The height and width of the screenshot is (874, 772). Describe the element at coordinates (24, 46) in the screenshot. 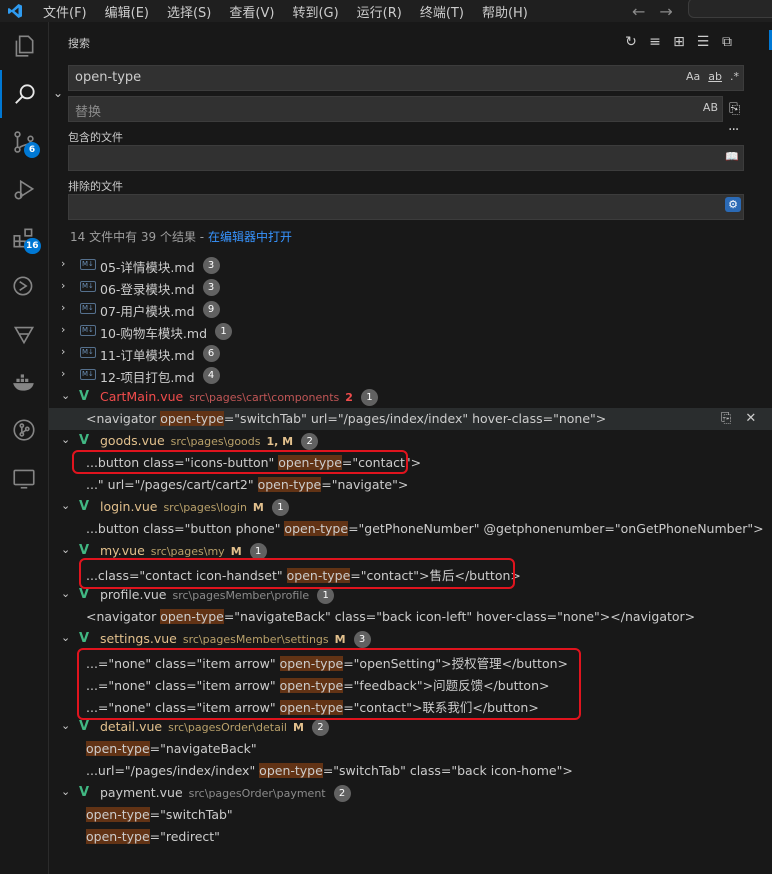

I see `explorer-button` at that location.